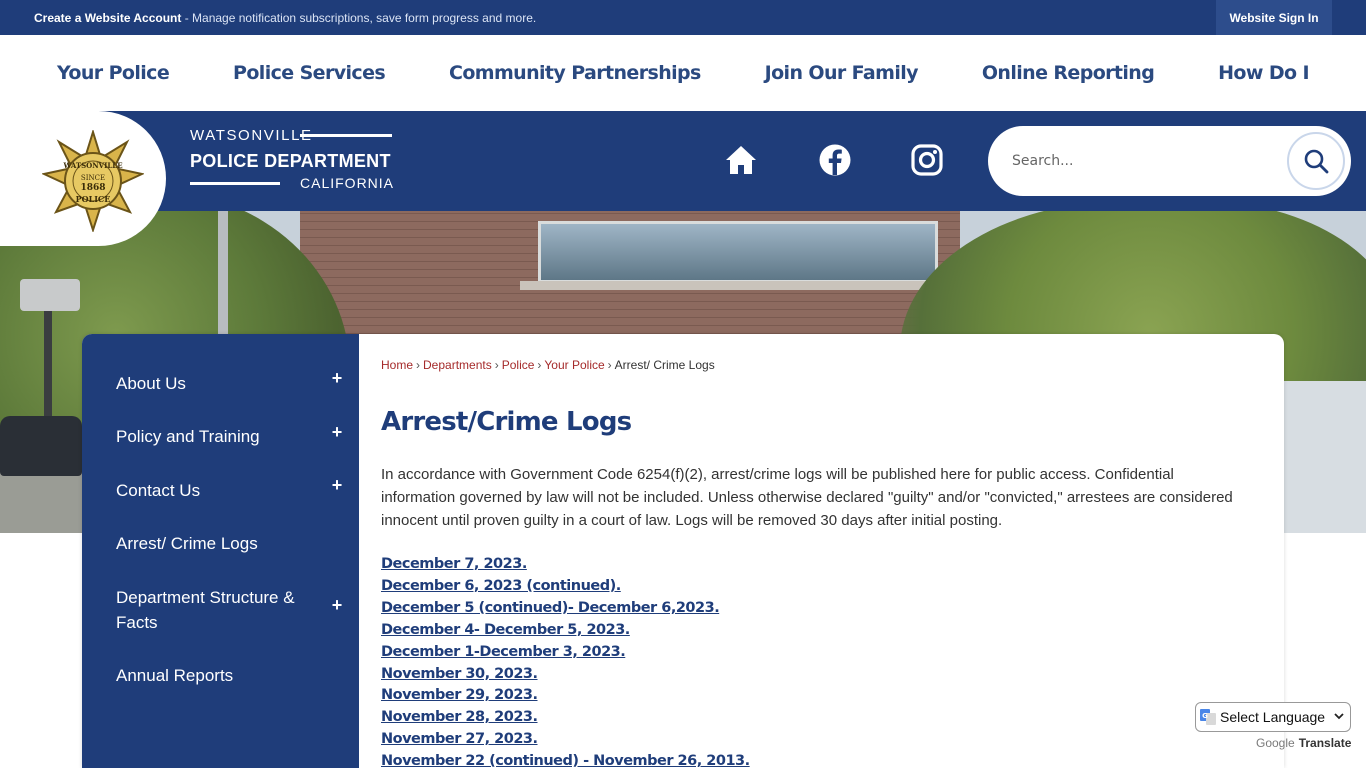 The height and width of the screenshot is (768, 1366). Describe the element at coordinates (821, 696) in the screenshot. I see `log-link: November 29, 2023.` at that location.